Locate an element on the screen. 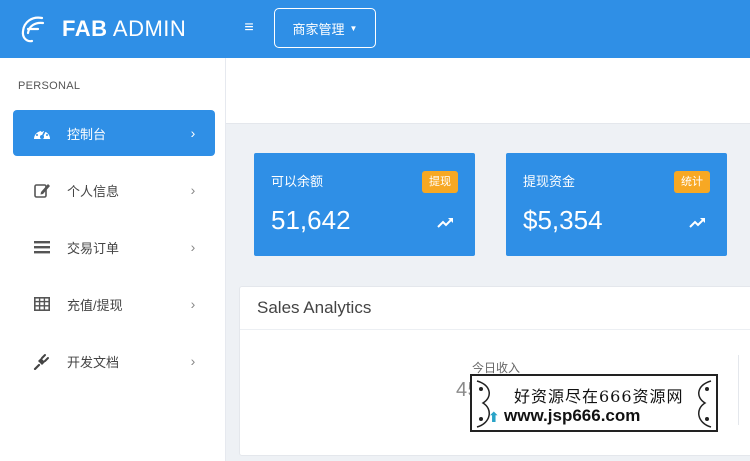  dashboard-icon is located at coordinates (42, 133).